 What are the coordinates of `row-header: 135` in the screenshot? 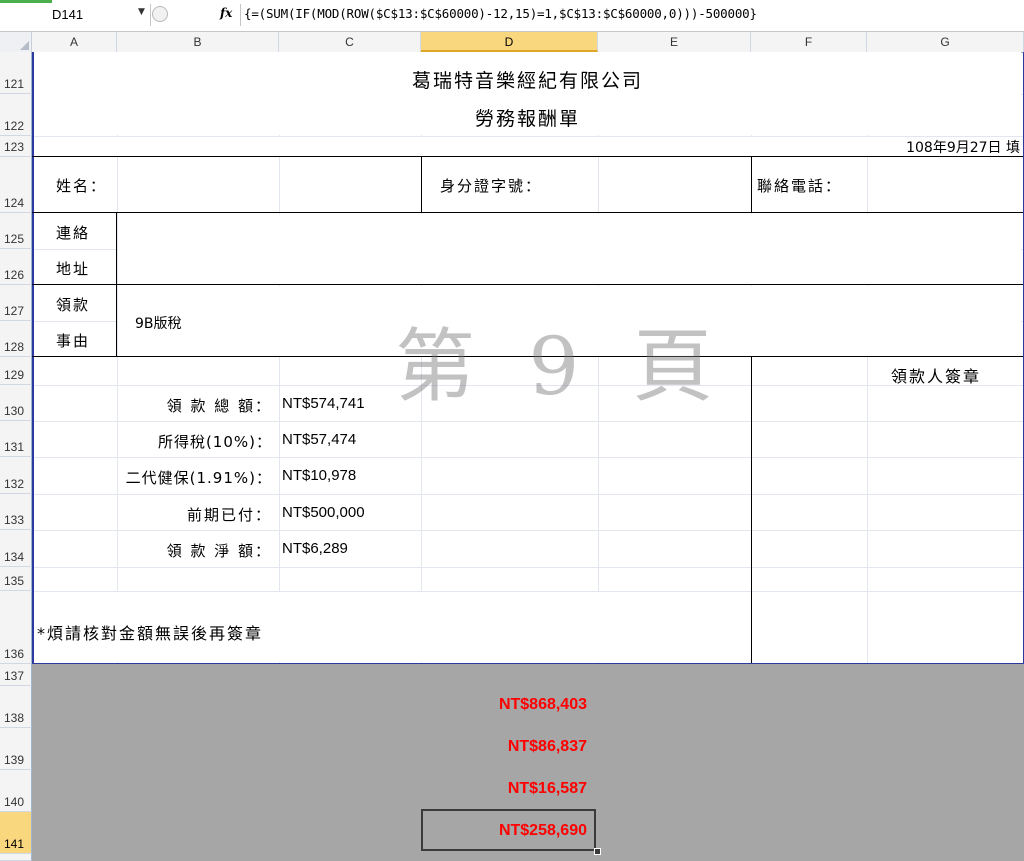 It's located at (16, 579).